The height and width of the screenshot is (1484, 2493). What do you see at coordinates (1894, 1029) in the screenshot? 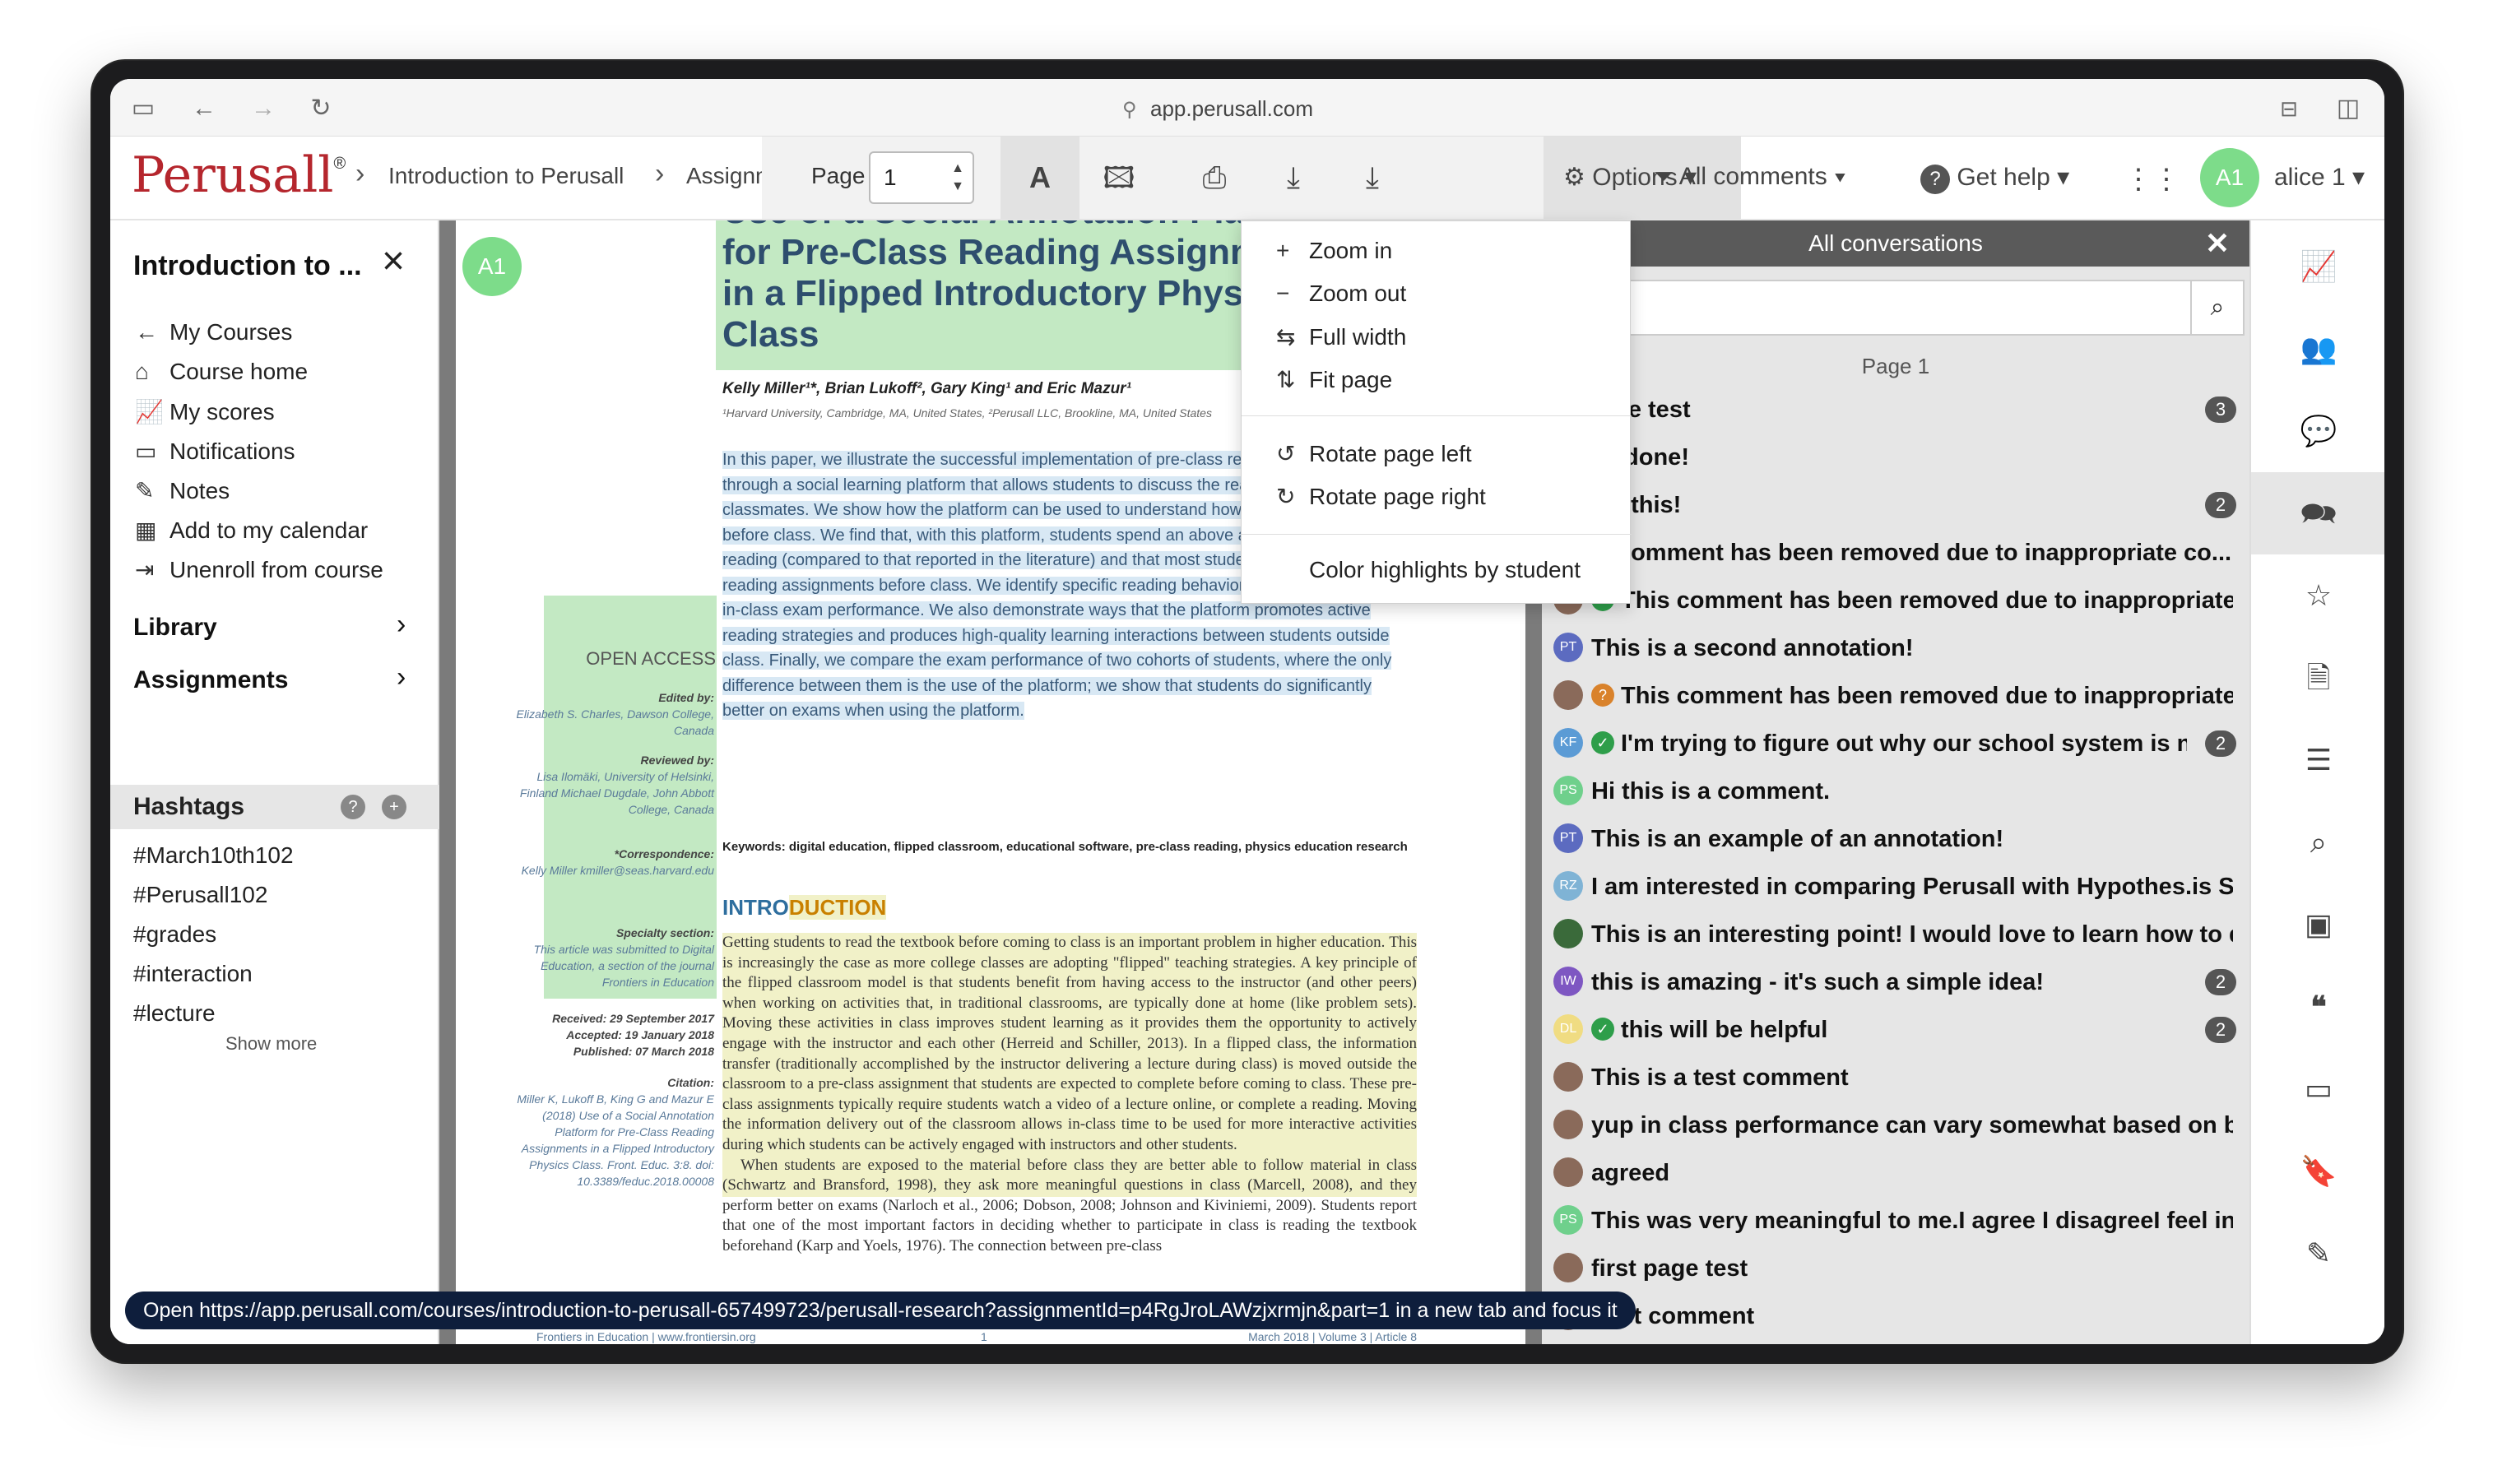
I see `conversation-item: DL ✓ this will be helpful 2` at bounding box center [1894, 1029].